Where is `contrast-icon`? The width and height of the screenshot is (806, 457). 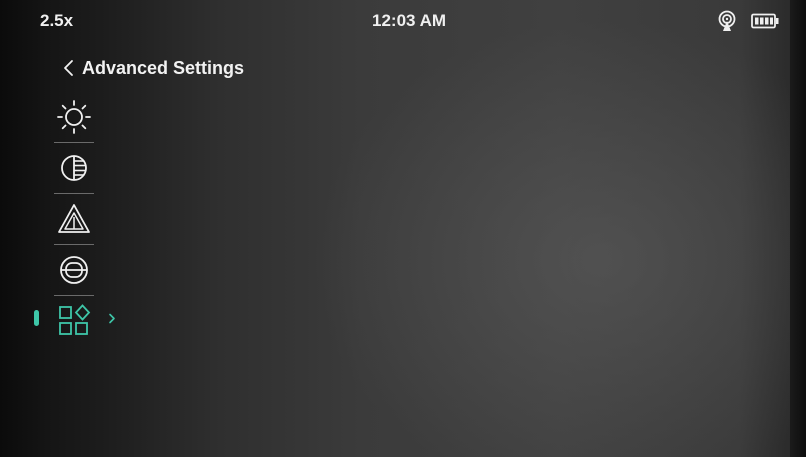
contrast-icon is located at coordinates (74, 168).